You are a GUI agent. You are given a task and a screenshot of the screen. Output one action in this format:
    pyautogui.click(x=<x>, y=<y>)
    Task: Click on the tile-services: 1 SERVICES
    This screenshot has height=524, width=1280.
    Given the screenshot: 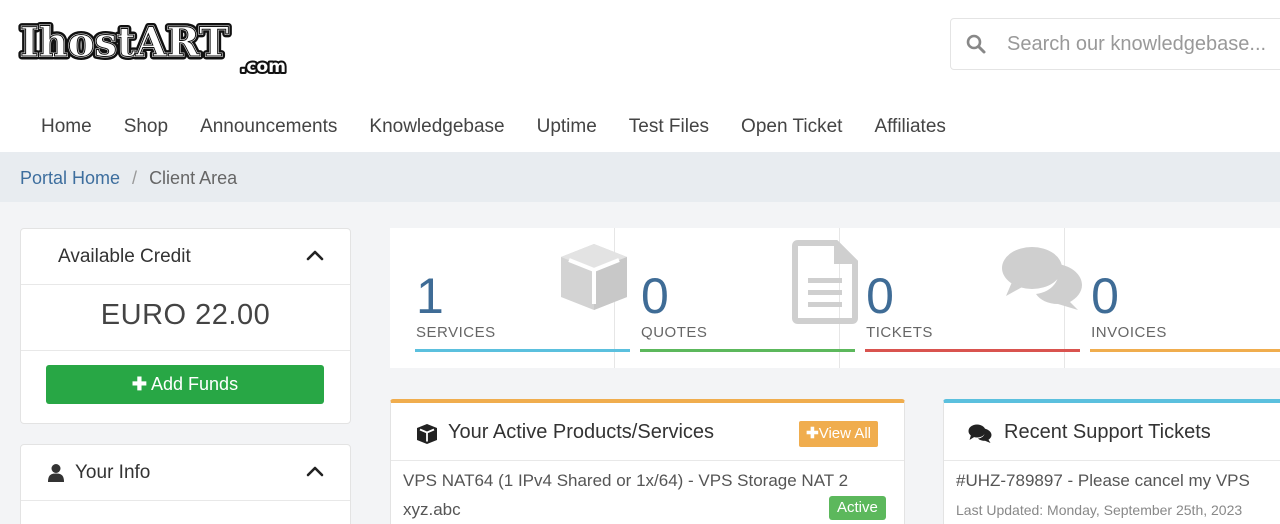 What is the action you would take?
    pyautogui.click(x=510, y=298)
    